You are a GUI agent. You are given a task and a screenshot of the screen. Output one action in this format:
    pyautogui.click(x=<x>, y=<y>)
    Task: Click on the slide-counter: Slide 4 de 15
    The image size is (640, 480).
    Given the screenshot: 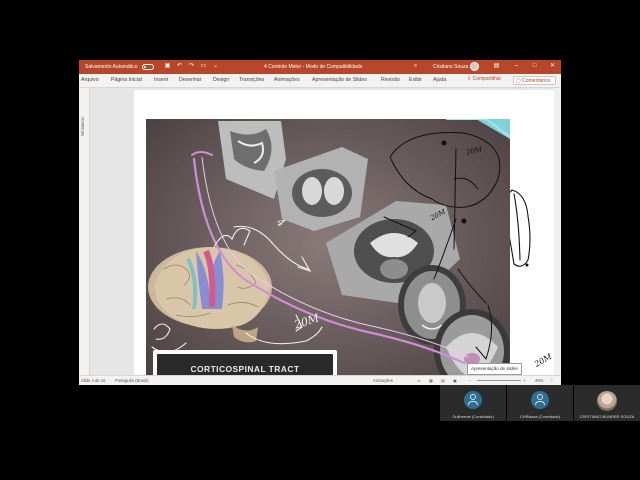 What is the action you would take?
    pyautogui.click(x=93, y=380)
    